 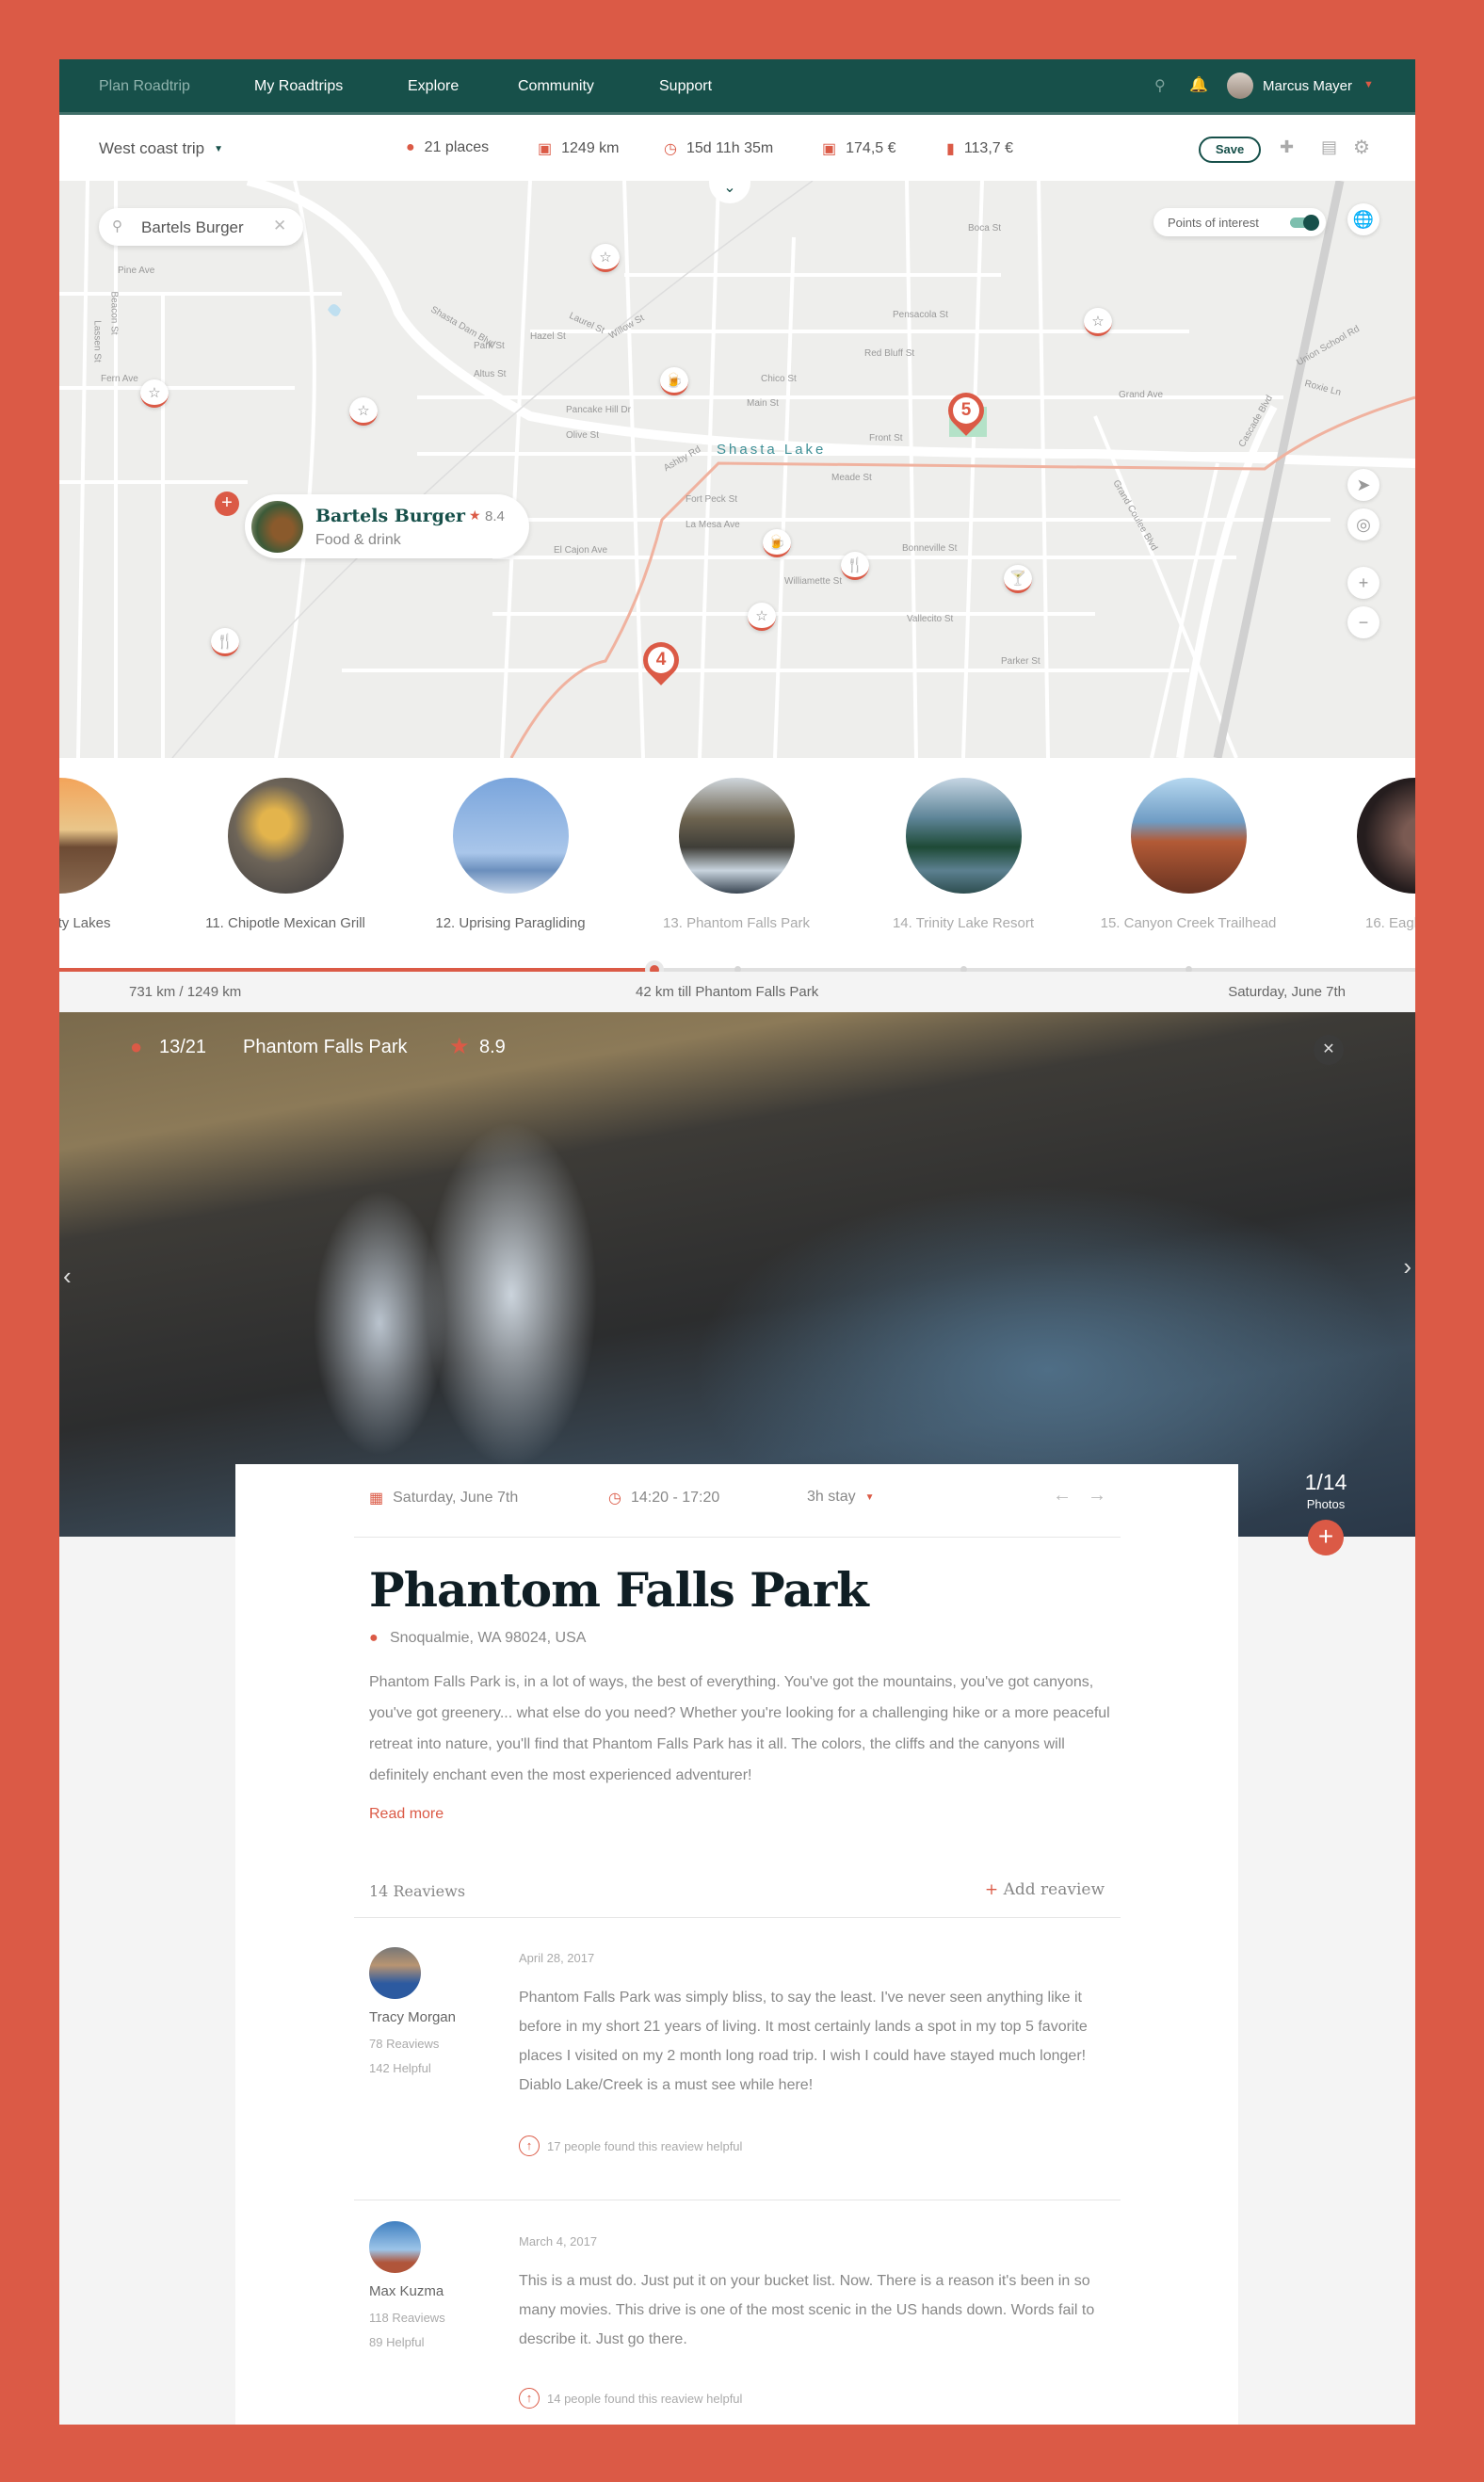 What do you see at coordinates (227, 504) in the screenshot?
I see `add-place-button: +` at bounding box center [227, 504].